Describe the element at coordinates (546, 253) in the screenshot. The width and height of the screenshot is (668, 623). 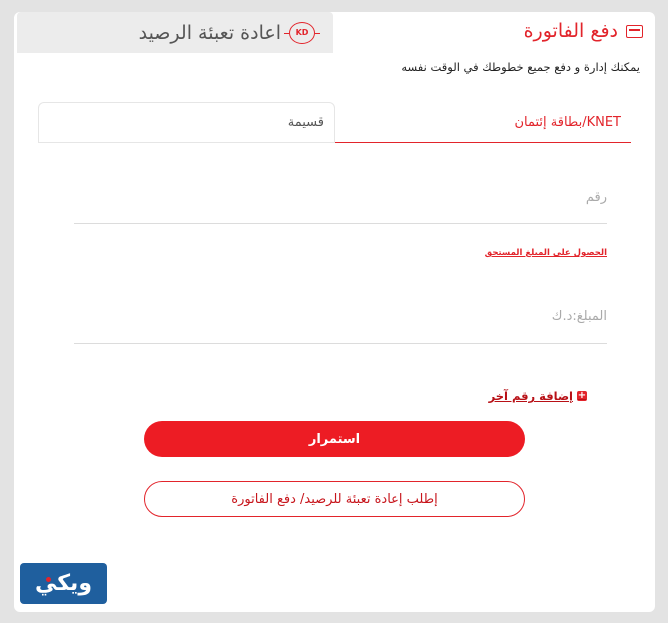
I see `get-due-amount-link: الحصول على المبلغ المستحق` at that location.